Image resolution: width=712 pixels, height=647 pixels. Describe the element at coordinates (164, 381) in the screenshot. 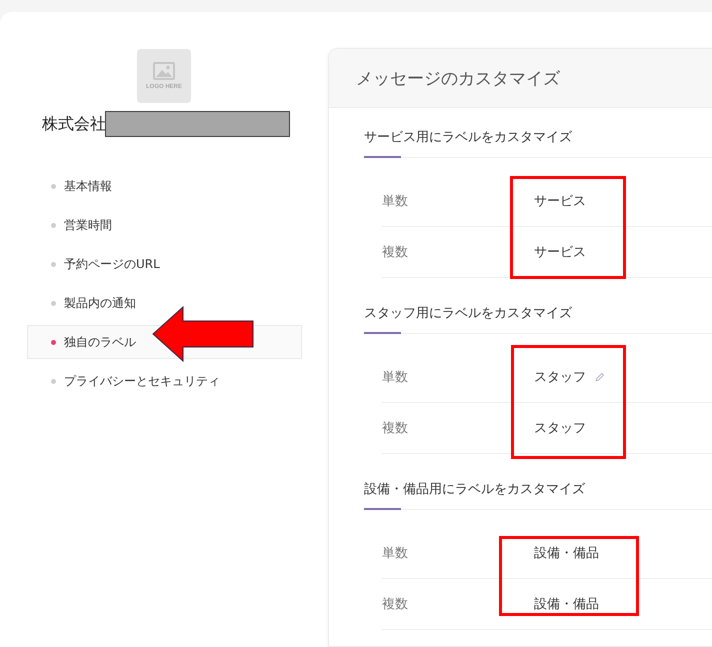

I see `nav-item: プライバシーとセキュリティ` at that location.